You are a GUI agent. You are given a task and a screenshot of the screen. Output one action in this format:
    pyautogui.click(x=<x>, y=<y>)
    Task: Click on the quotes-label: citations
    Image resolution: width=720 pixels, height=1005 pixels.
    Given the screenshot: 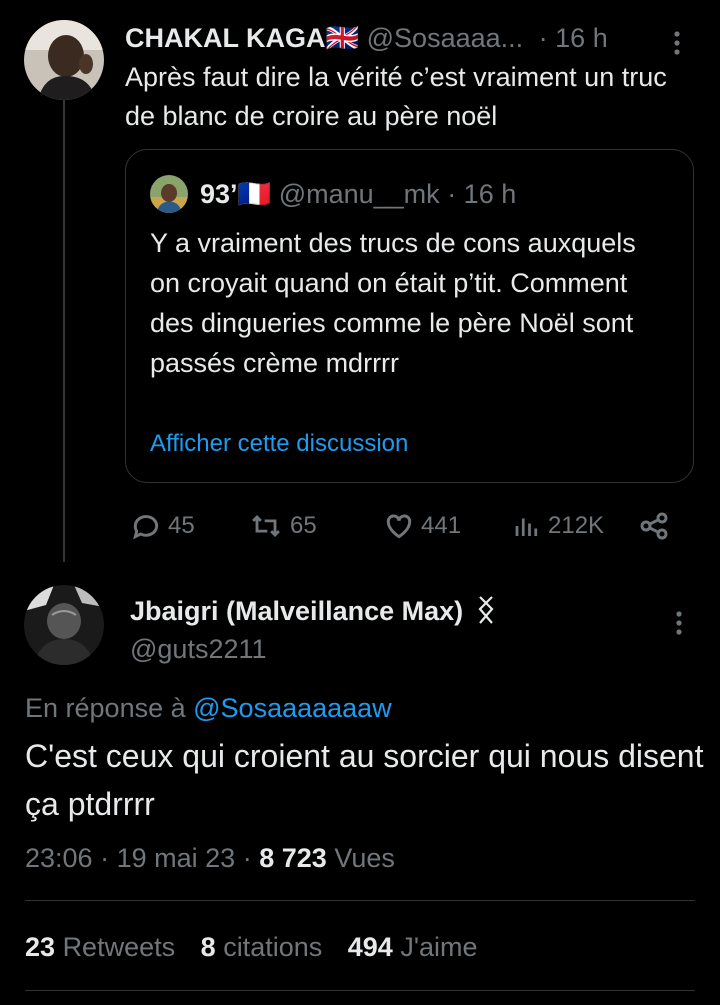 What is the action you would take?
    pyautogui.click(x=273, y=947)
    